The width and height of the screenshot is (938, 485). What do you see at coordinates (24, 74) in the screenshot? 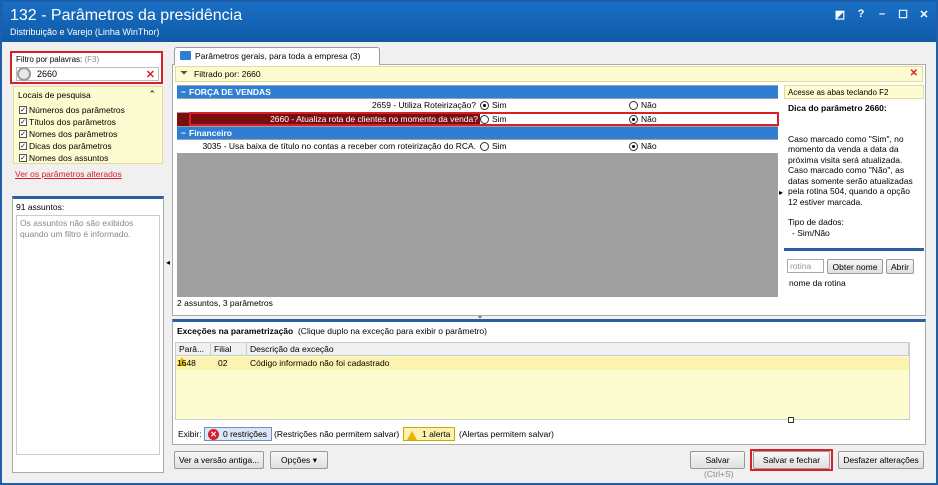
I see `search-icon` at bounding box center [24, 74].